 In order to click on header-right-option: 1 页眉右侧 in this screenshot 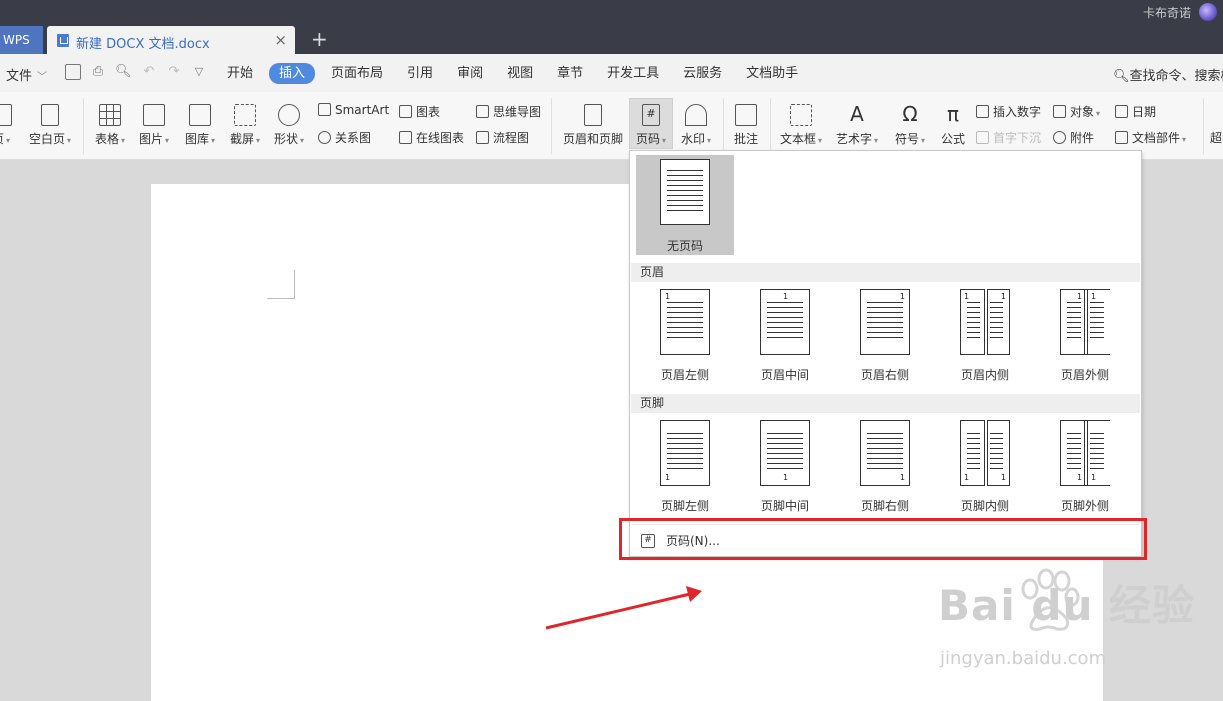, I will do `click(885, 336)`.